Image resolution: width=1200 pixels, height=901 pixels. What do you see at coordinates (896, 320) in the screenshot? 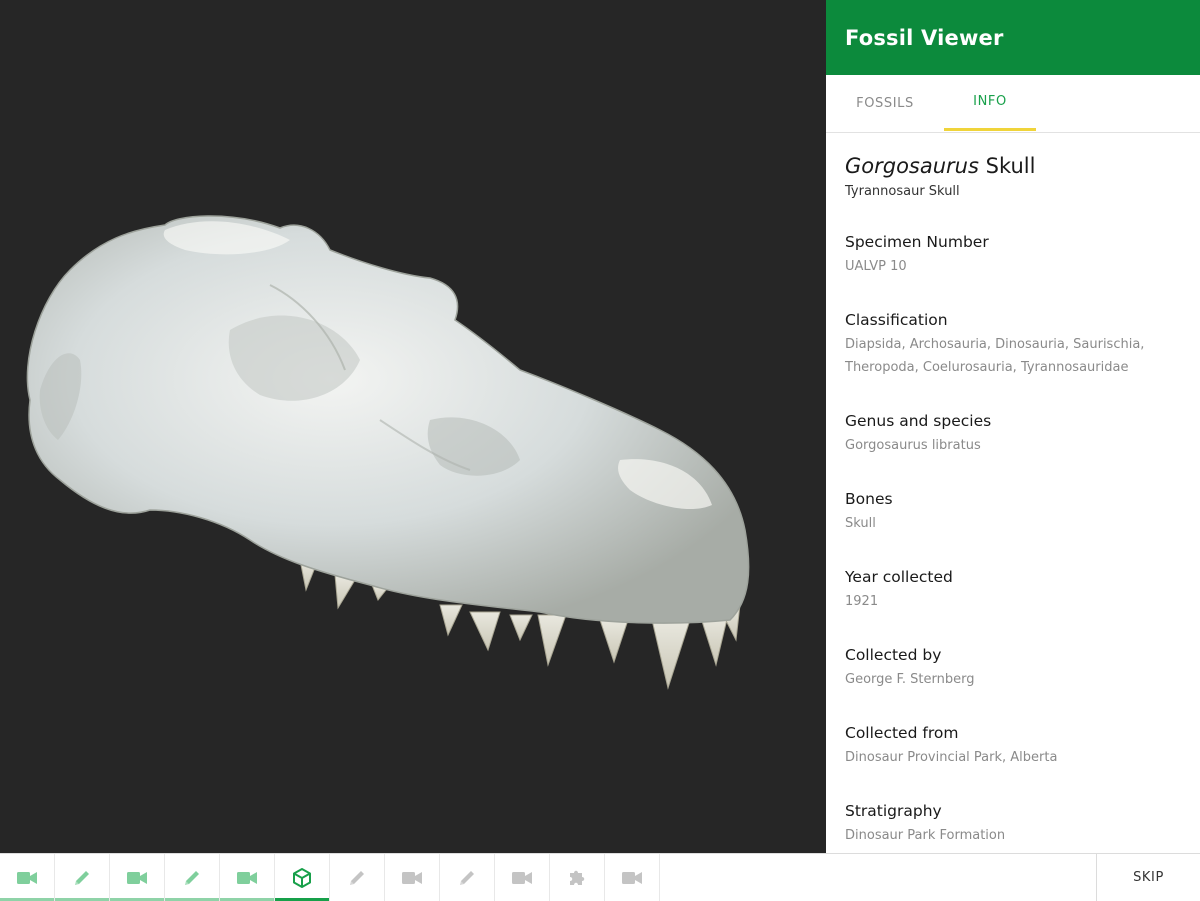
I see `field-label: Classification` at bounding box center [896, 320].